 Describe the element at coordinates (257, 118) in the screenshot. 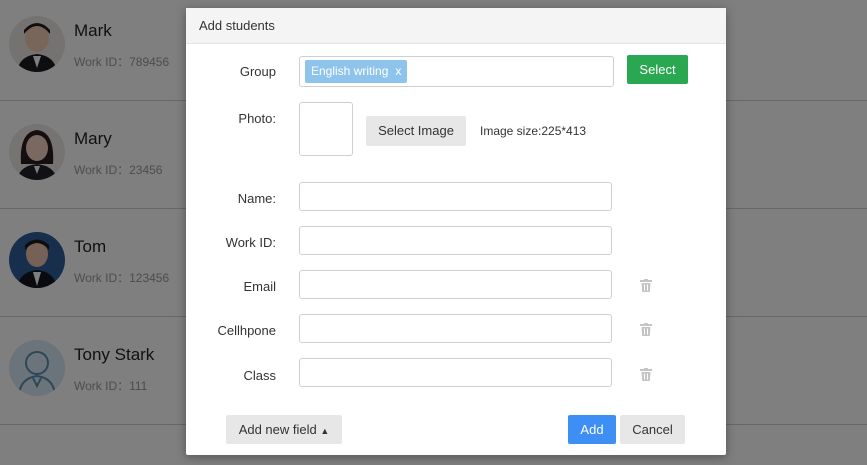

I see `photo-label: Photo:` at that location.